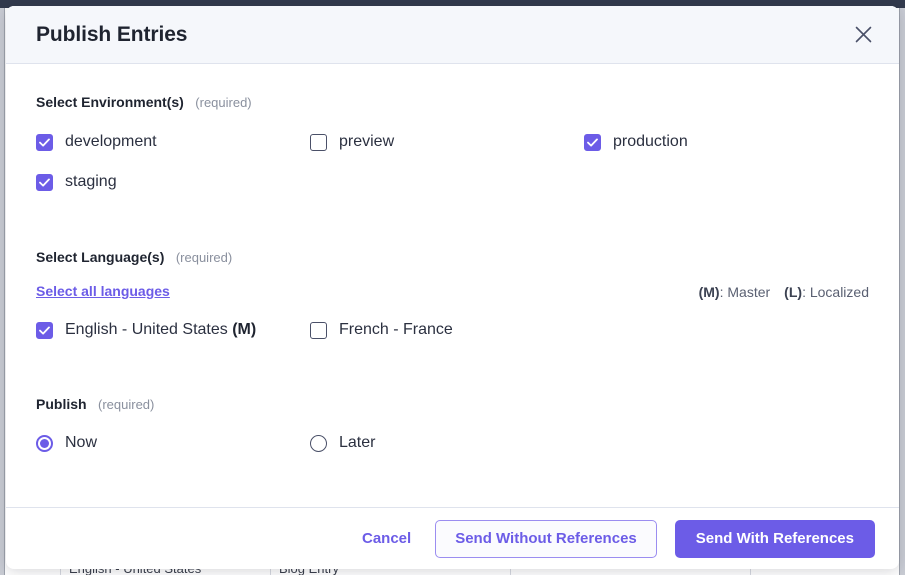 The height and width of the screenshot is (575, 905). What do you see at coordinates (173, 182) in the screenshot?
I see `environment-option-staging: staging` at bounding box center [173, 182].